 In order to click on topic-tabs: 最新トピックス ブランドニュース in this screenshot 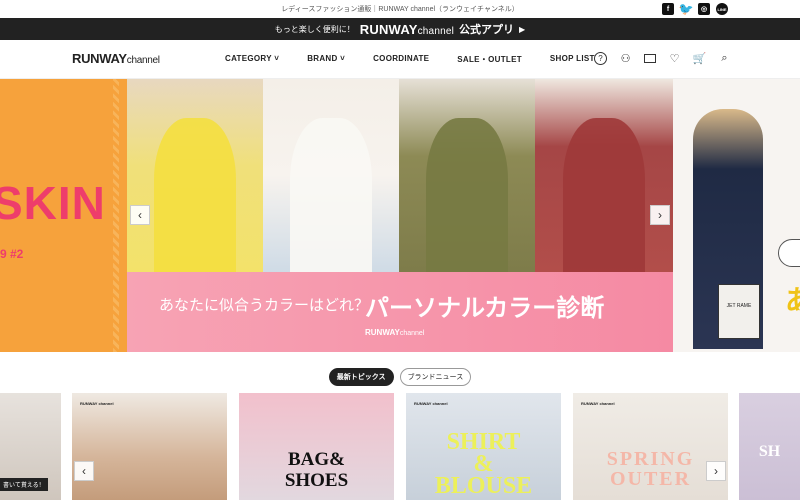, I will do `click(400, 377)`.